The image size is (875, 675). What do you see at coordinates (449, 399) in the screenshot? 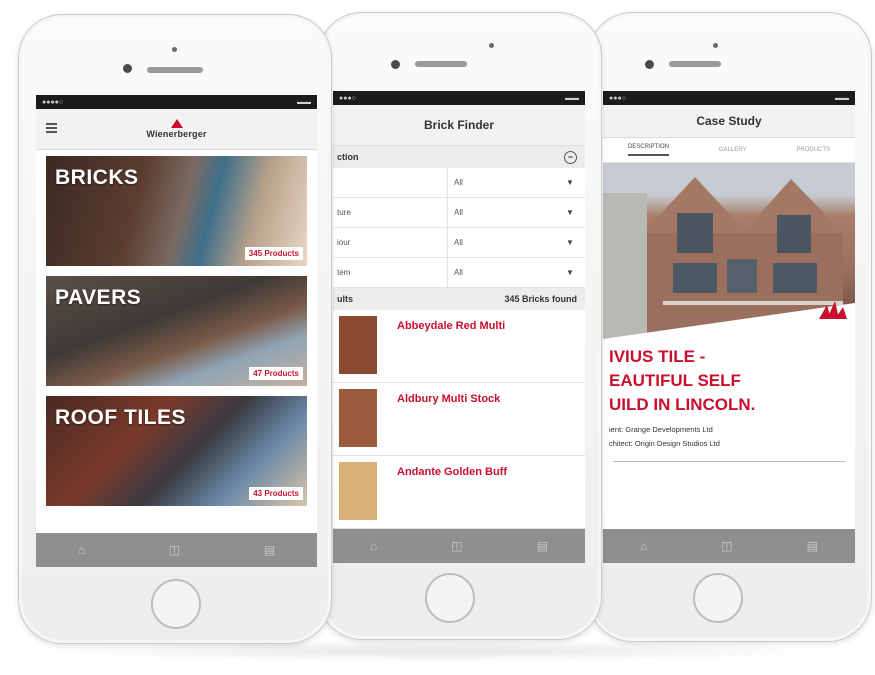
I see `product-name: Aldbury Multi Stock` at bounding box center [449, 399].